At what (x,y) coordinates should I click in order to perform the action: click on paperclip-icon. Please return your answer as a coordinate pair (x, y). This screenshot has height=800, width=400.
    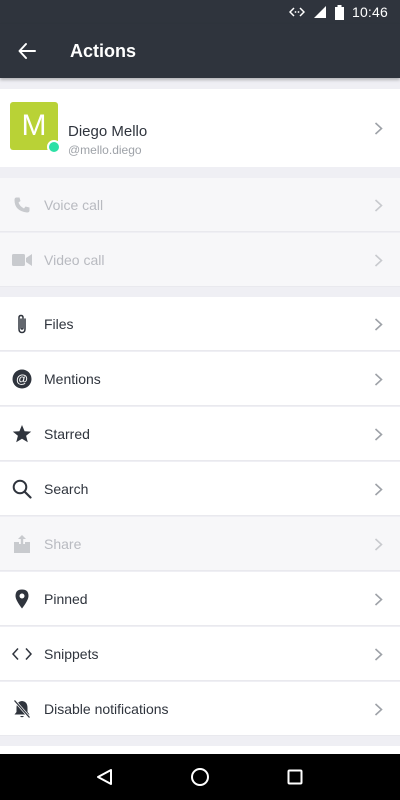
    Looking at the image, I should click on (22, 324).